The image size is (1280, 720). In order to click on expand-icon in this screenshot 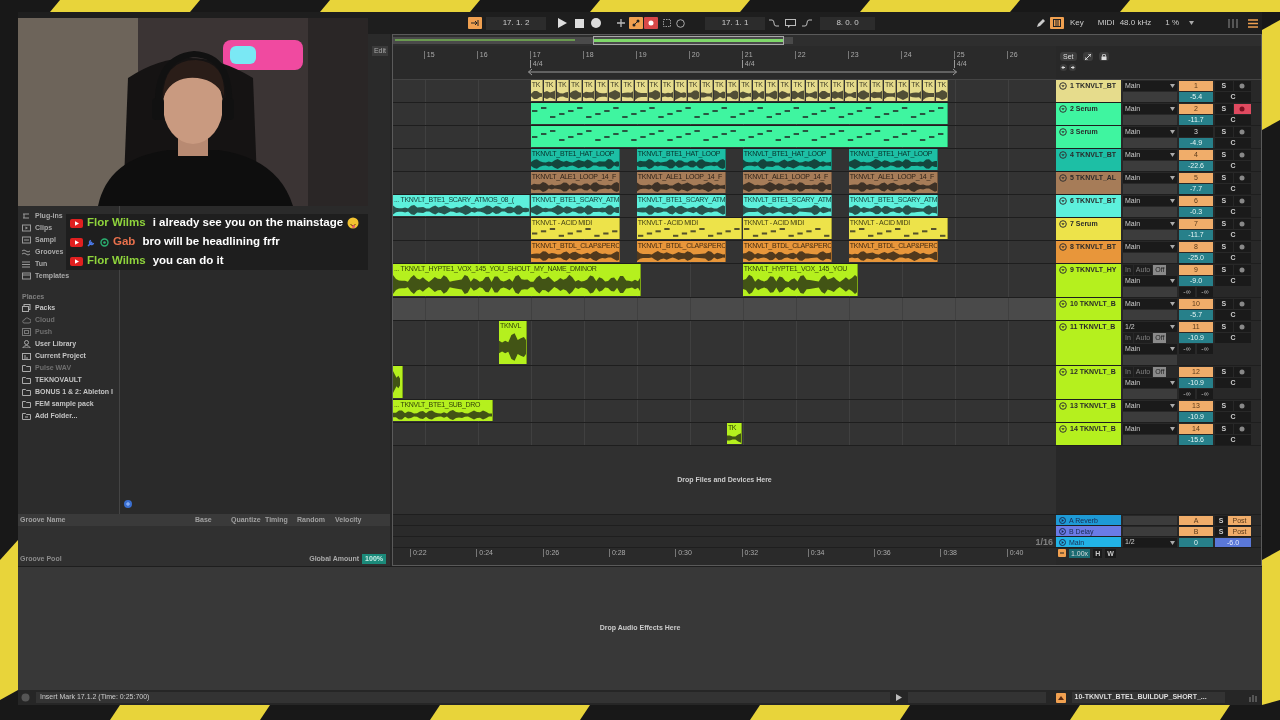, I will do `click(1087, 56)`.